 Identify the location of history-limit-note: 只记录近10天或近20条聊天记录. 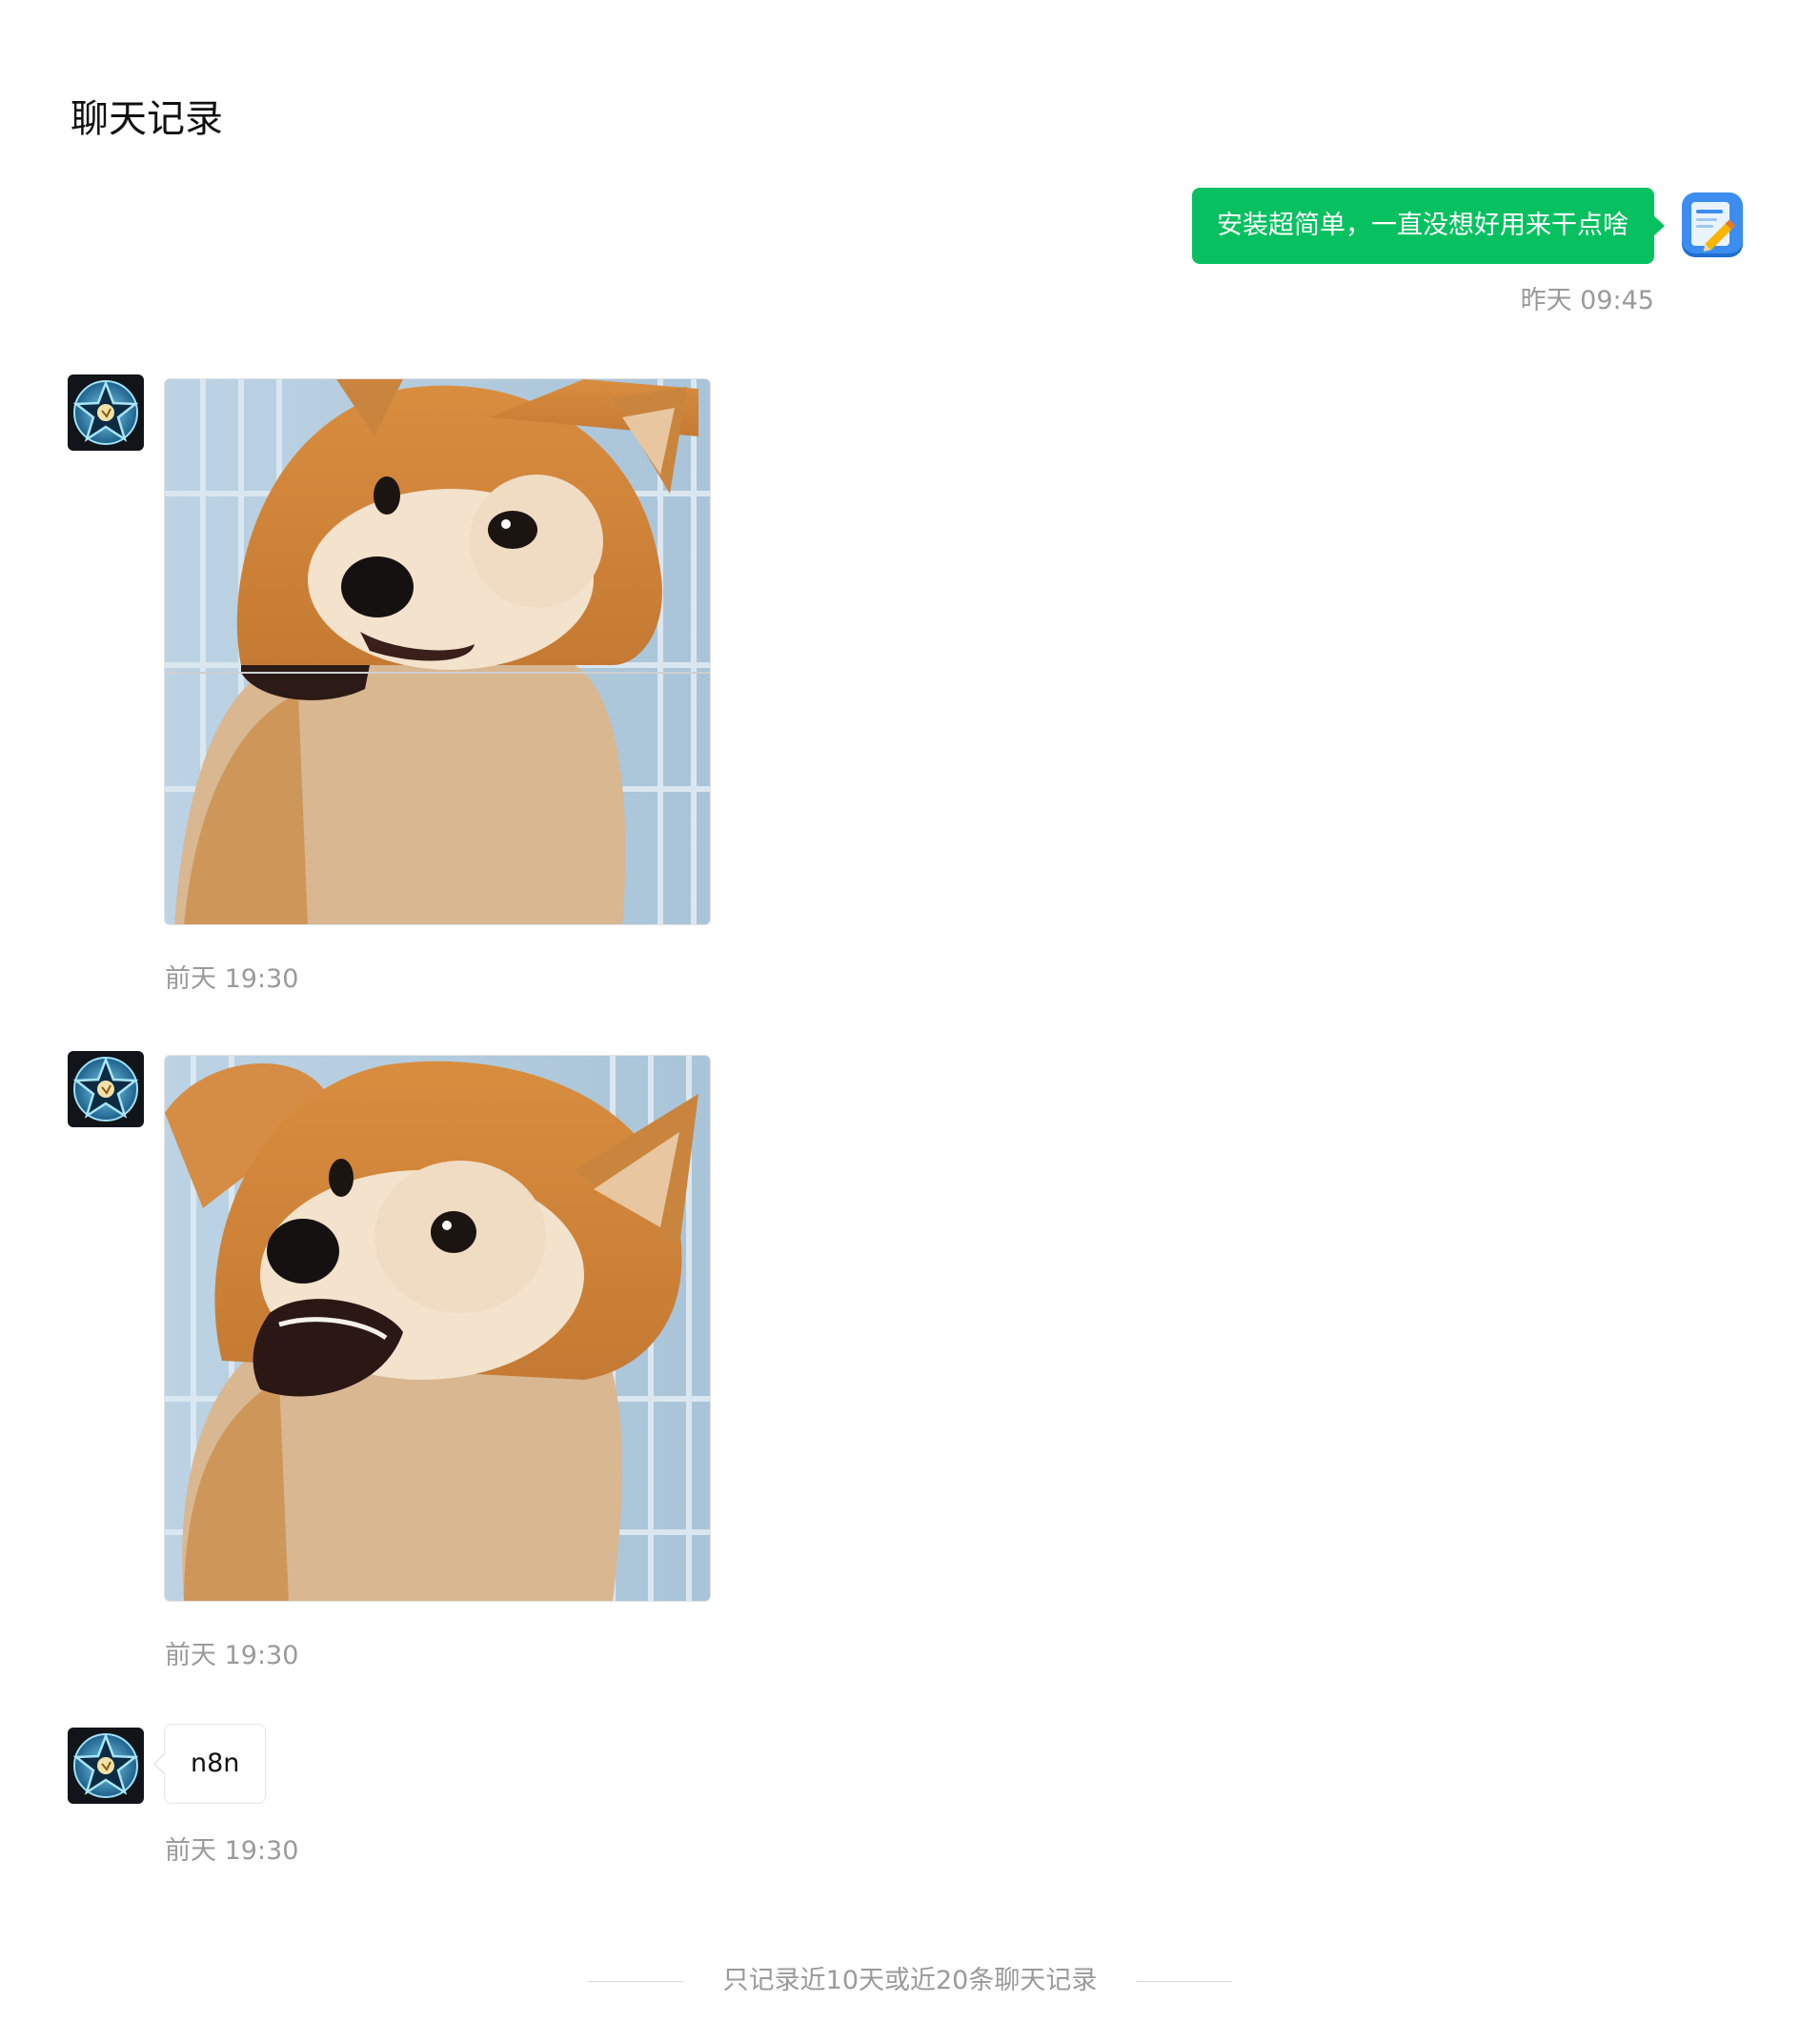
(910, 1981).